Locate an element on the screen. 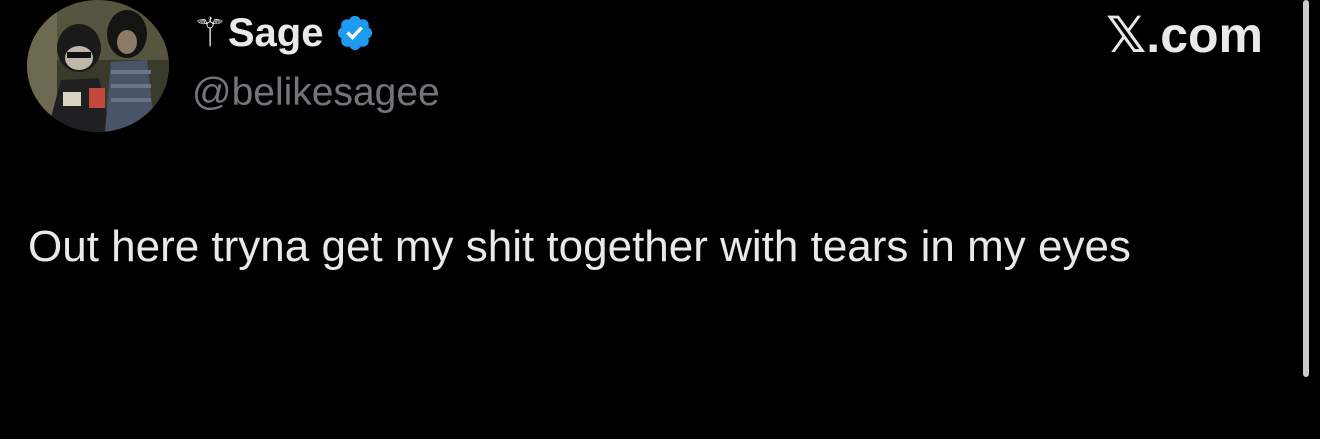 This screenshot has height=439, width=1320. profile-avatar is located at coordinates (98, 66).